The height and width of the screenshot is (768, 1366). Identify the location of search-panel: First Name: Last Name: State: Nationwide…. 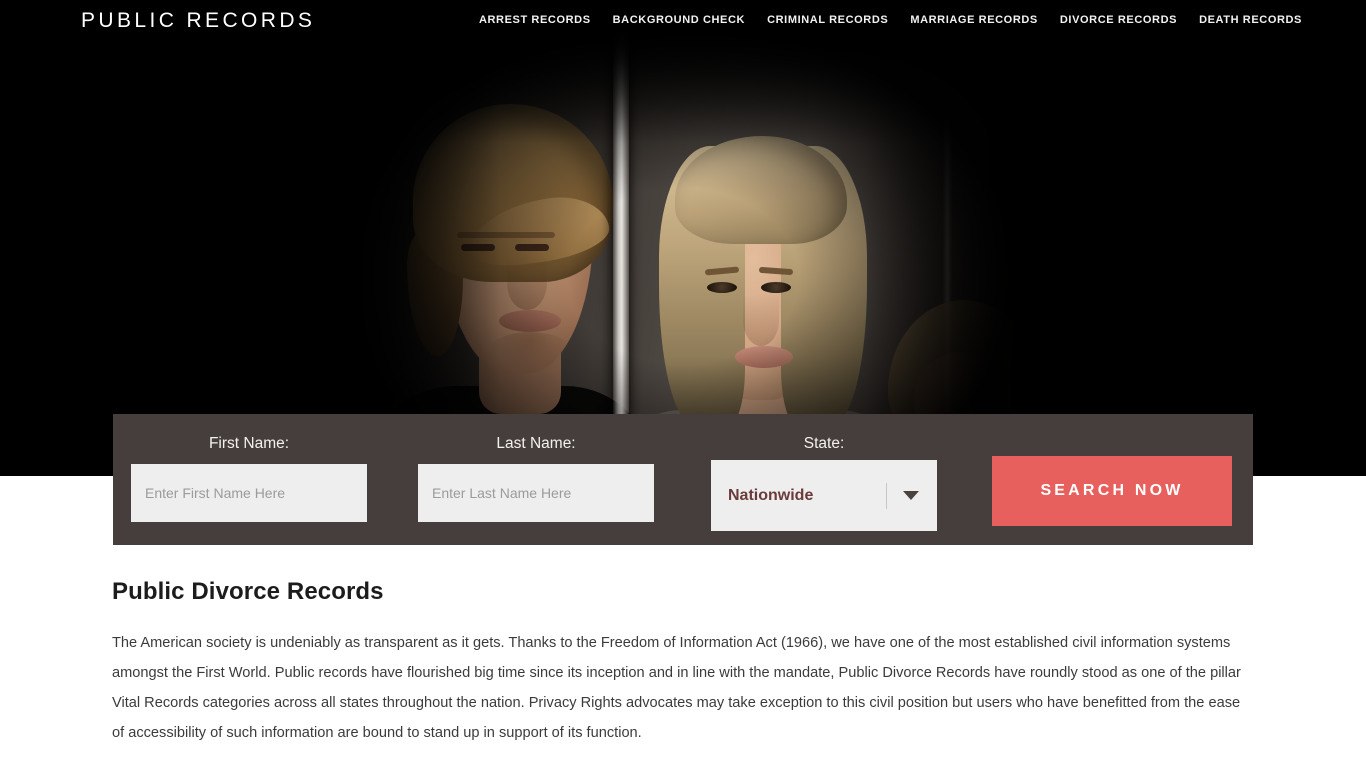
(683, 479).